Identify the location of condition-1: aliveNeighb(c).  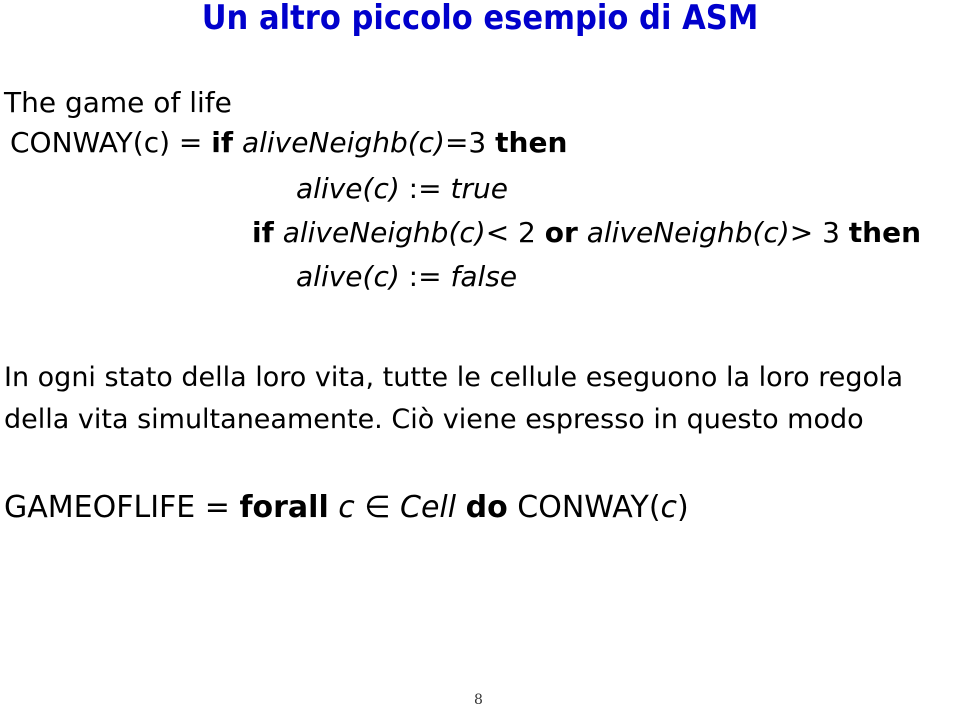
(384, 232).